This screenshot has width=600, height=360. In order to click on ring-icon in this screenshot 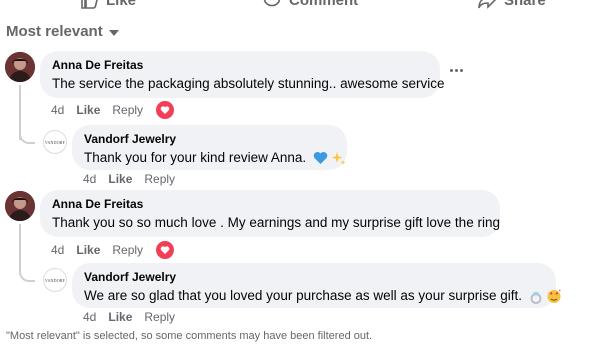, I will do `click(536, 297)`.